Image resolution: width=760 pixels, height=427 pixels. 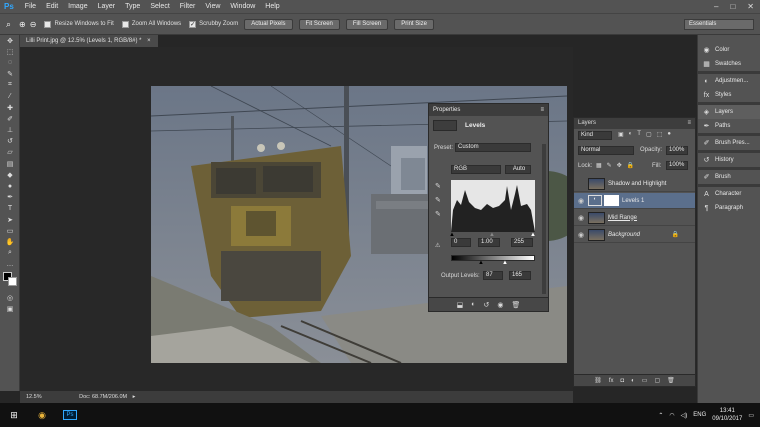 What do you see at coordinates (657, 380) in the screenshot?
I see `new-layer-icon: ▢` at bounding box center [657, 380].